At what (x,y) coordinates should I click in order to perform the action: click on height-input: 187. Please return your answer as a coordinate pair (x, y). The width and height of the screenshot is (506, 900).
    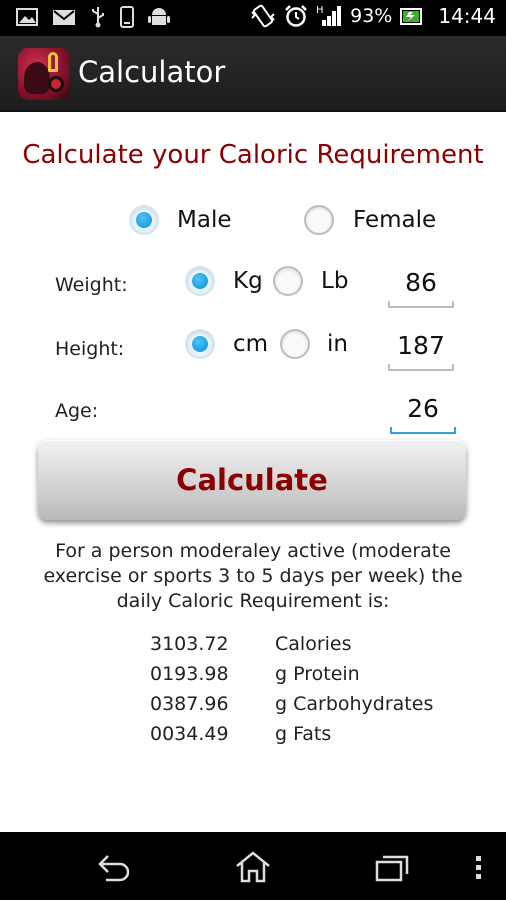
    Looking at the image, I should click on (421, 349).